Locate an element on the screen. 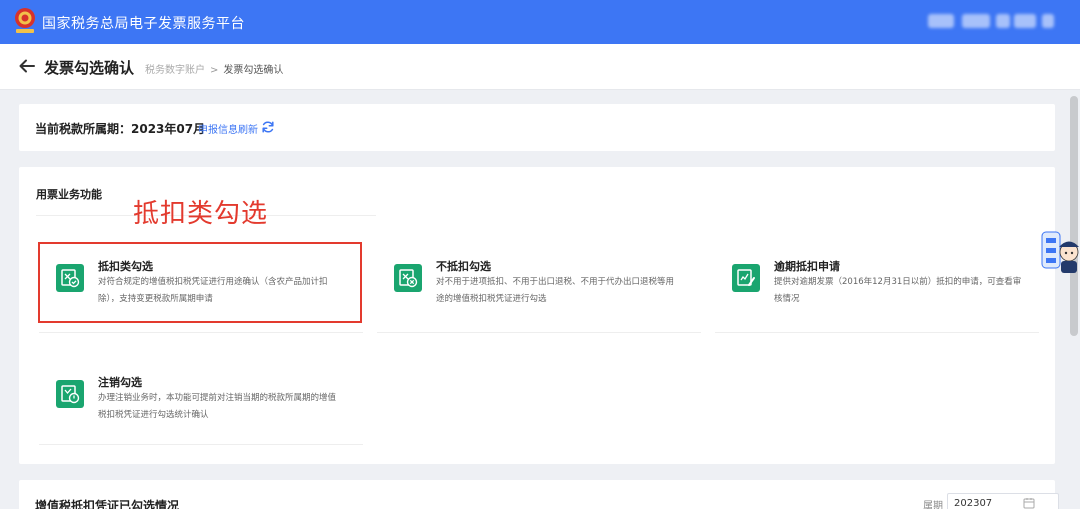  tax-period-card: 当前税款所属期：2023年07月 申报信息刷新 is located at coordinates (537, 127).